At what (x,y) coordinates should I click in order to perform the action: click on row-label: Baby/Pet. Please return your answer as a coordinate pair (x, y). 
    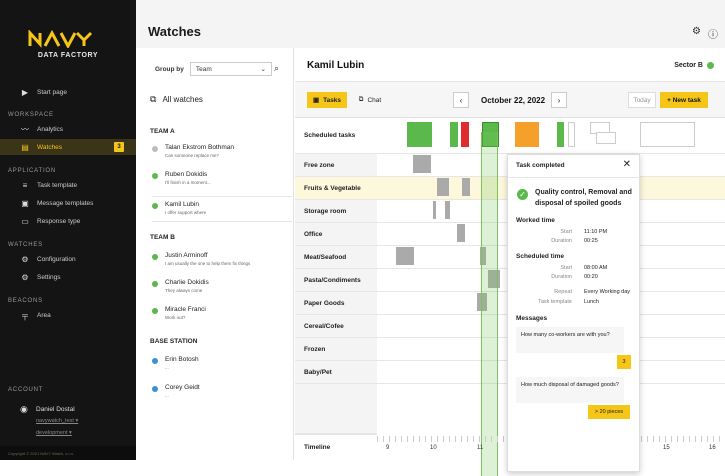
    Looking at the image, I should click on (336, 372).